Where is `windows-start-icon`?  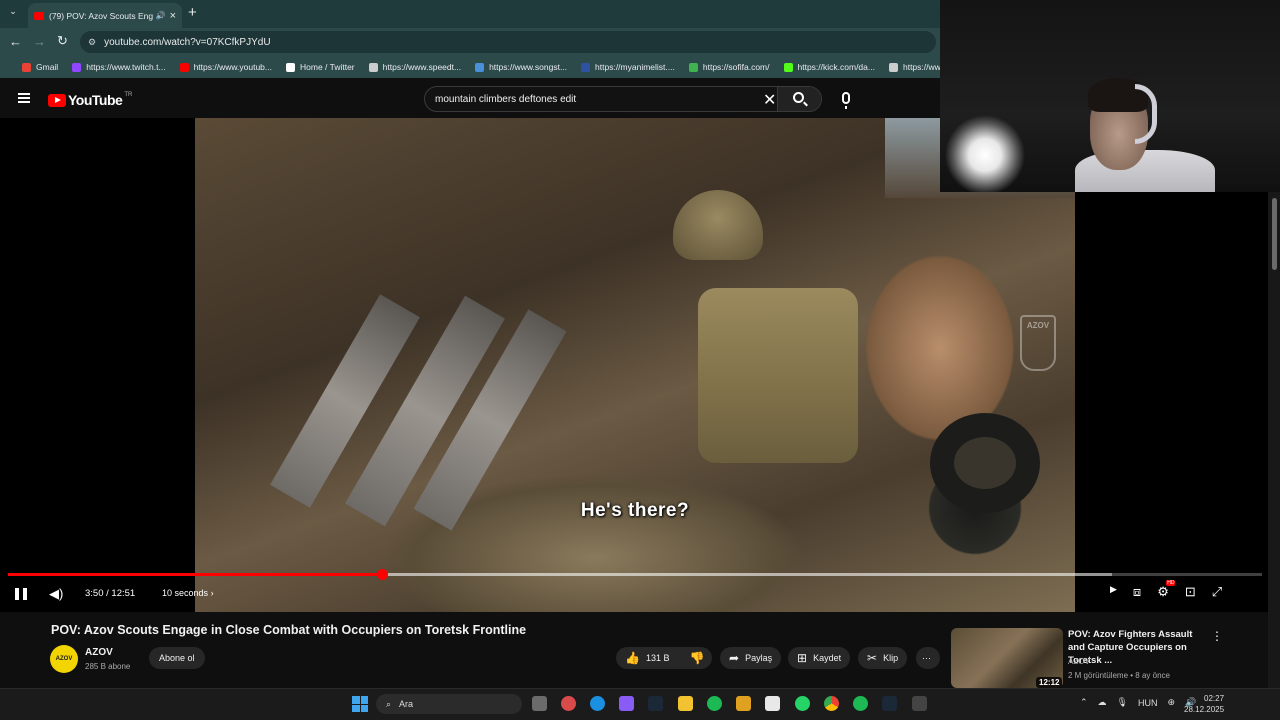
windows-start-icon is located at coordinates (360, 704).